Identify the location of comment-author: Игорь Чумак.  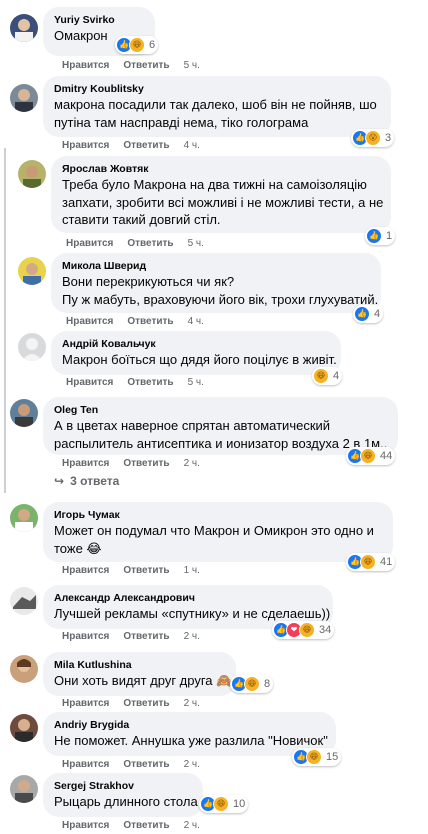
(218, 515).